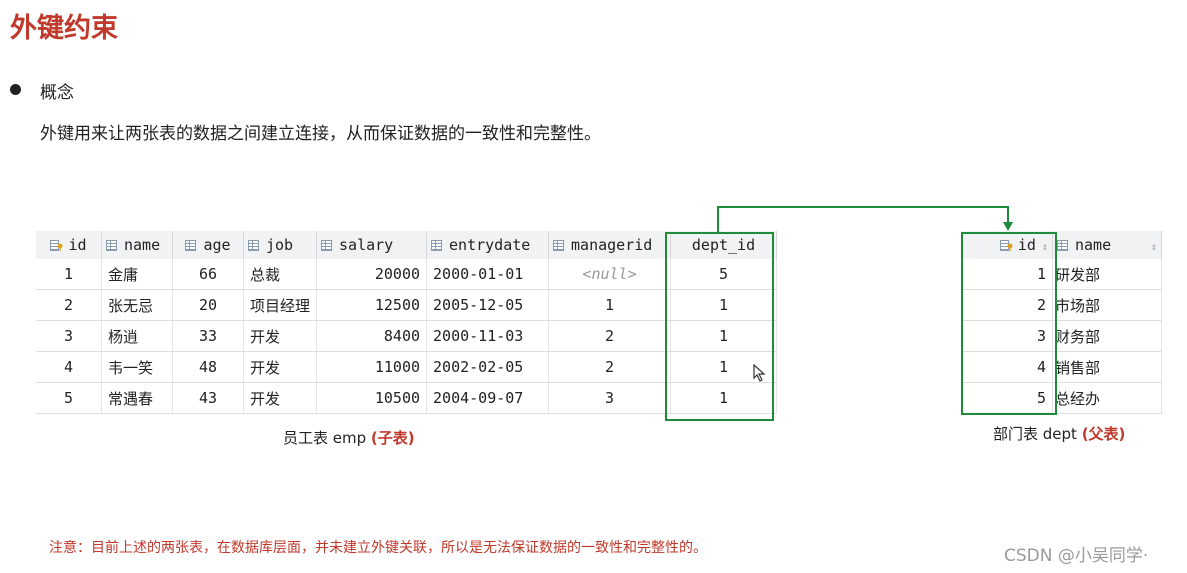 The image size is (1187, 573). Describe the element at coordinates (69, 245) in the screenshot. I see `emp-col-id: id` at that location.